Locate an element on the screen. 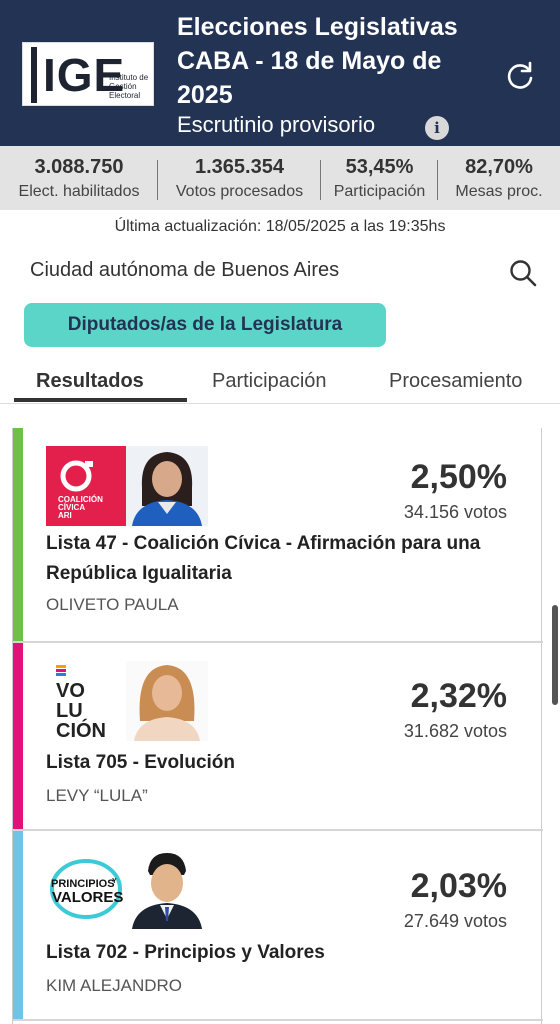  result-percent: 2,32% is located at coordinates (458, 696).